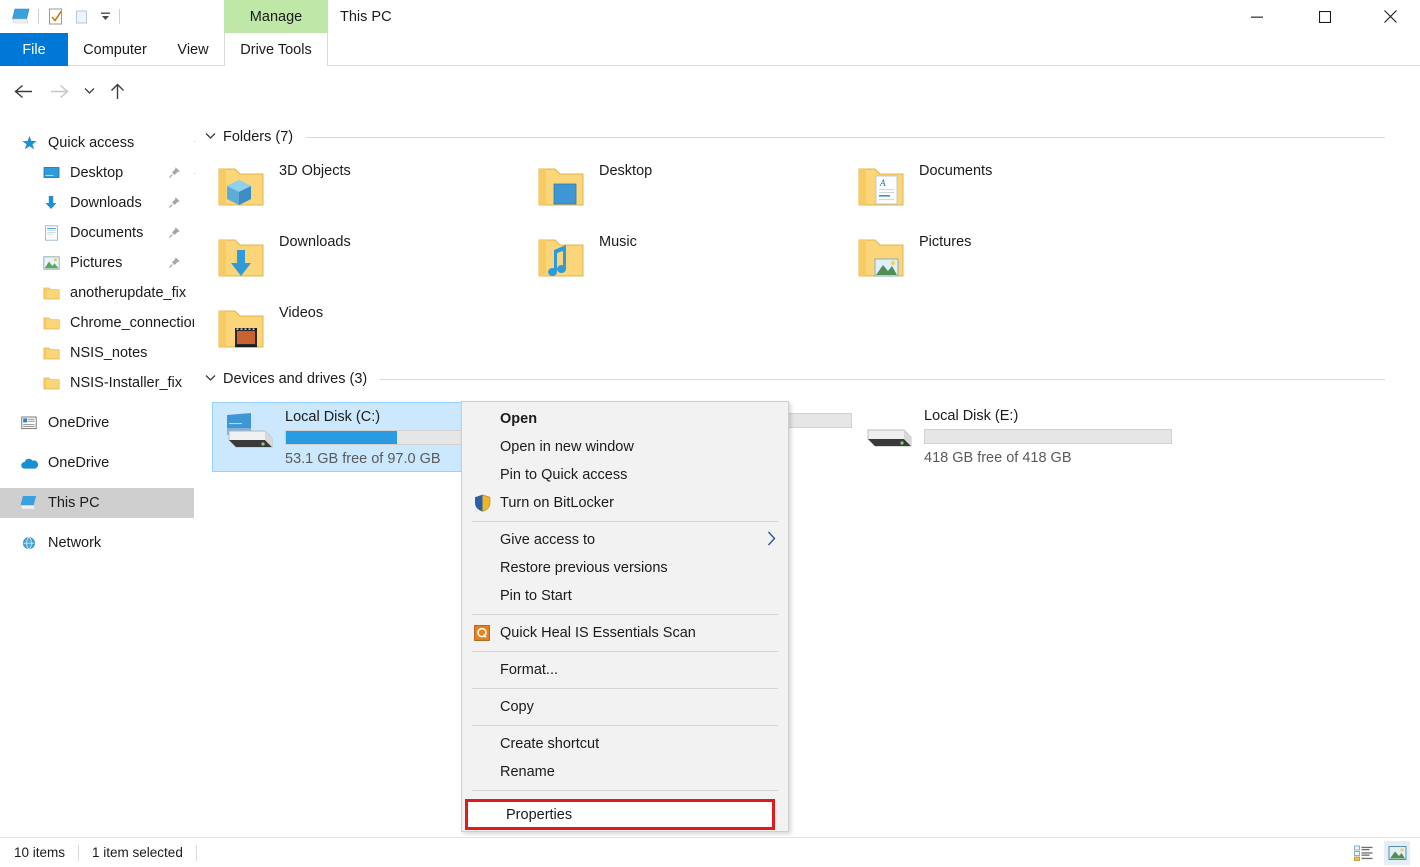 The height and width of the screenshot is (867, 1420). What do you see at coordinates (625, 744) in the screenshot?
I see `context-menu-item-create-shortcut: Create shortcut` at bounding box center [625, 744].